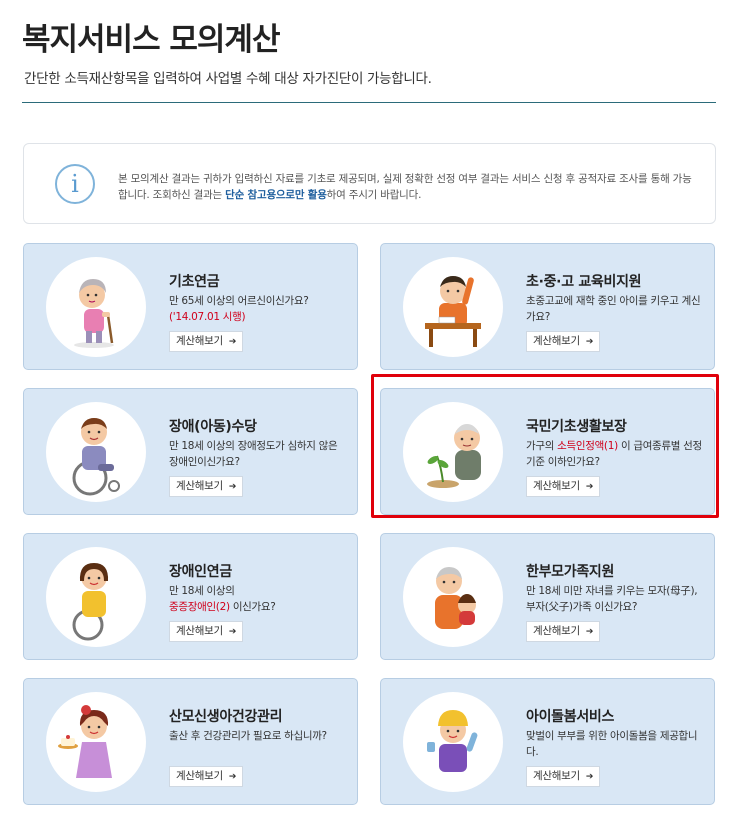 The height and width of the screenshot is (814, 729). I want to click on card-description: 만 65세 이상의 어르신이신가요? ('14.07.01 시행), so click(239, 309).